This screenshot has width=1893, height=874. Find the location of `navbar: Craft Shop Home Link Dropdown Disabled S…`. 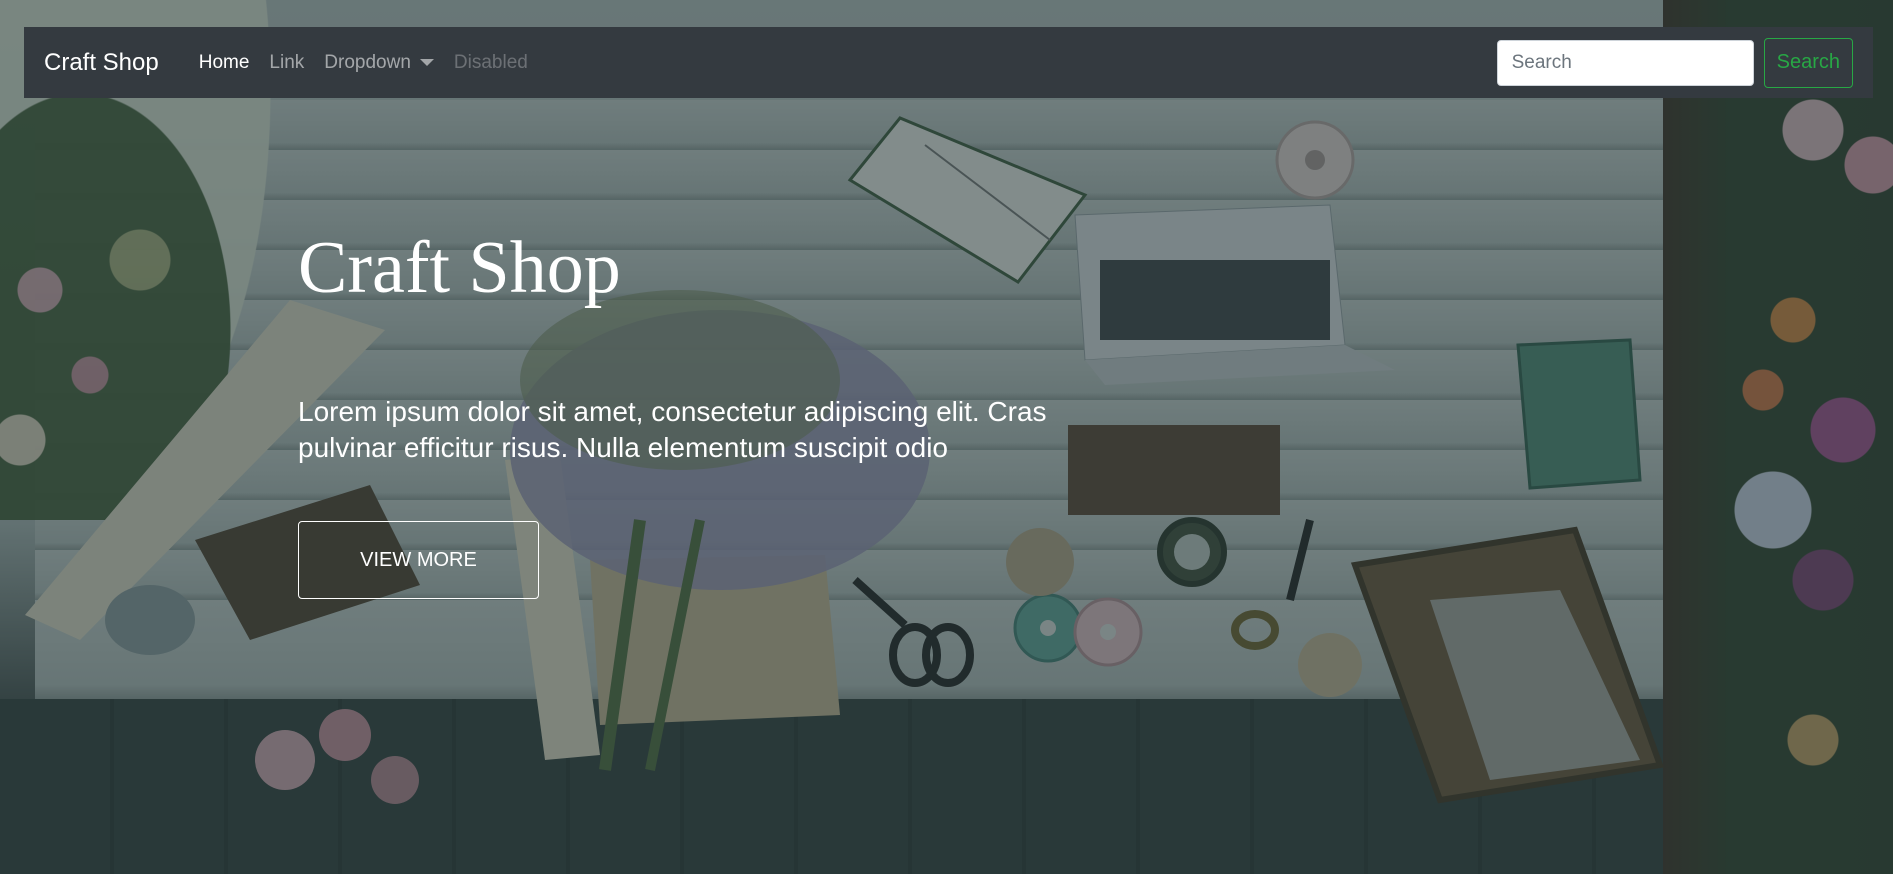

navbar: Craft Shop Home Link Dropdown Disabled S… is located at coordinates (948, 62).